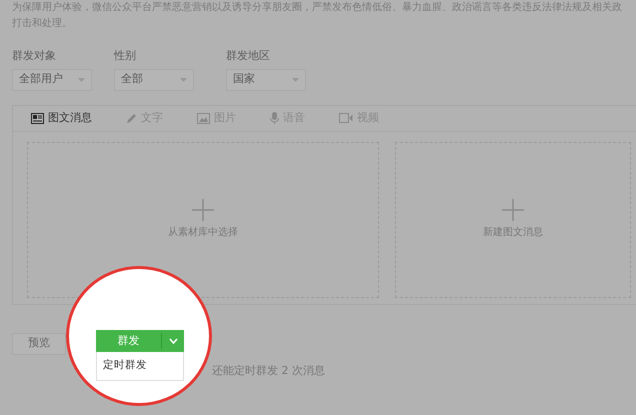 This screenshot has height=415, width=636. Describe the element at coordinates (268, 370) in the screenshot. I see `quota-text: 还能定时群发 2 次消息` at that location.